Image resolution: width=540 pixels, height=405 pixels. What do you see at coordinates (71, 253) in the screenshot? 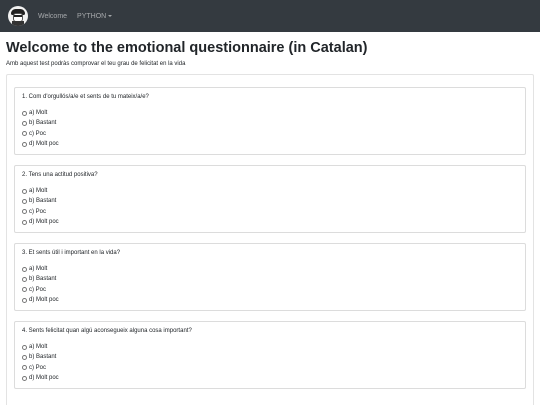
I see `question-text: 3. Et sents útil i important en la vida?` at bounding box center [71, 253].